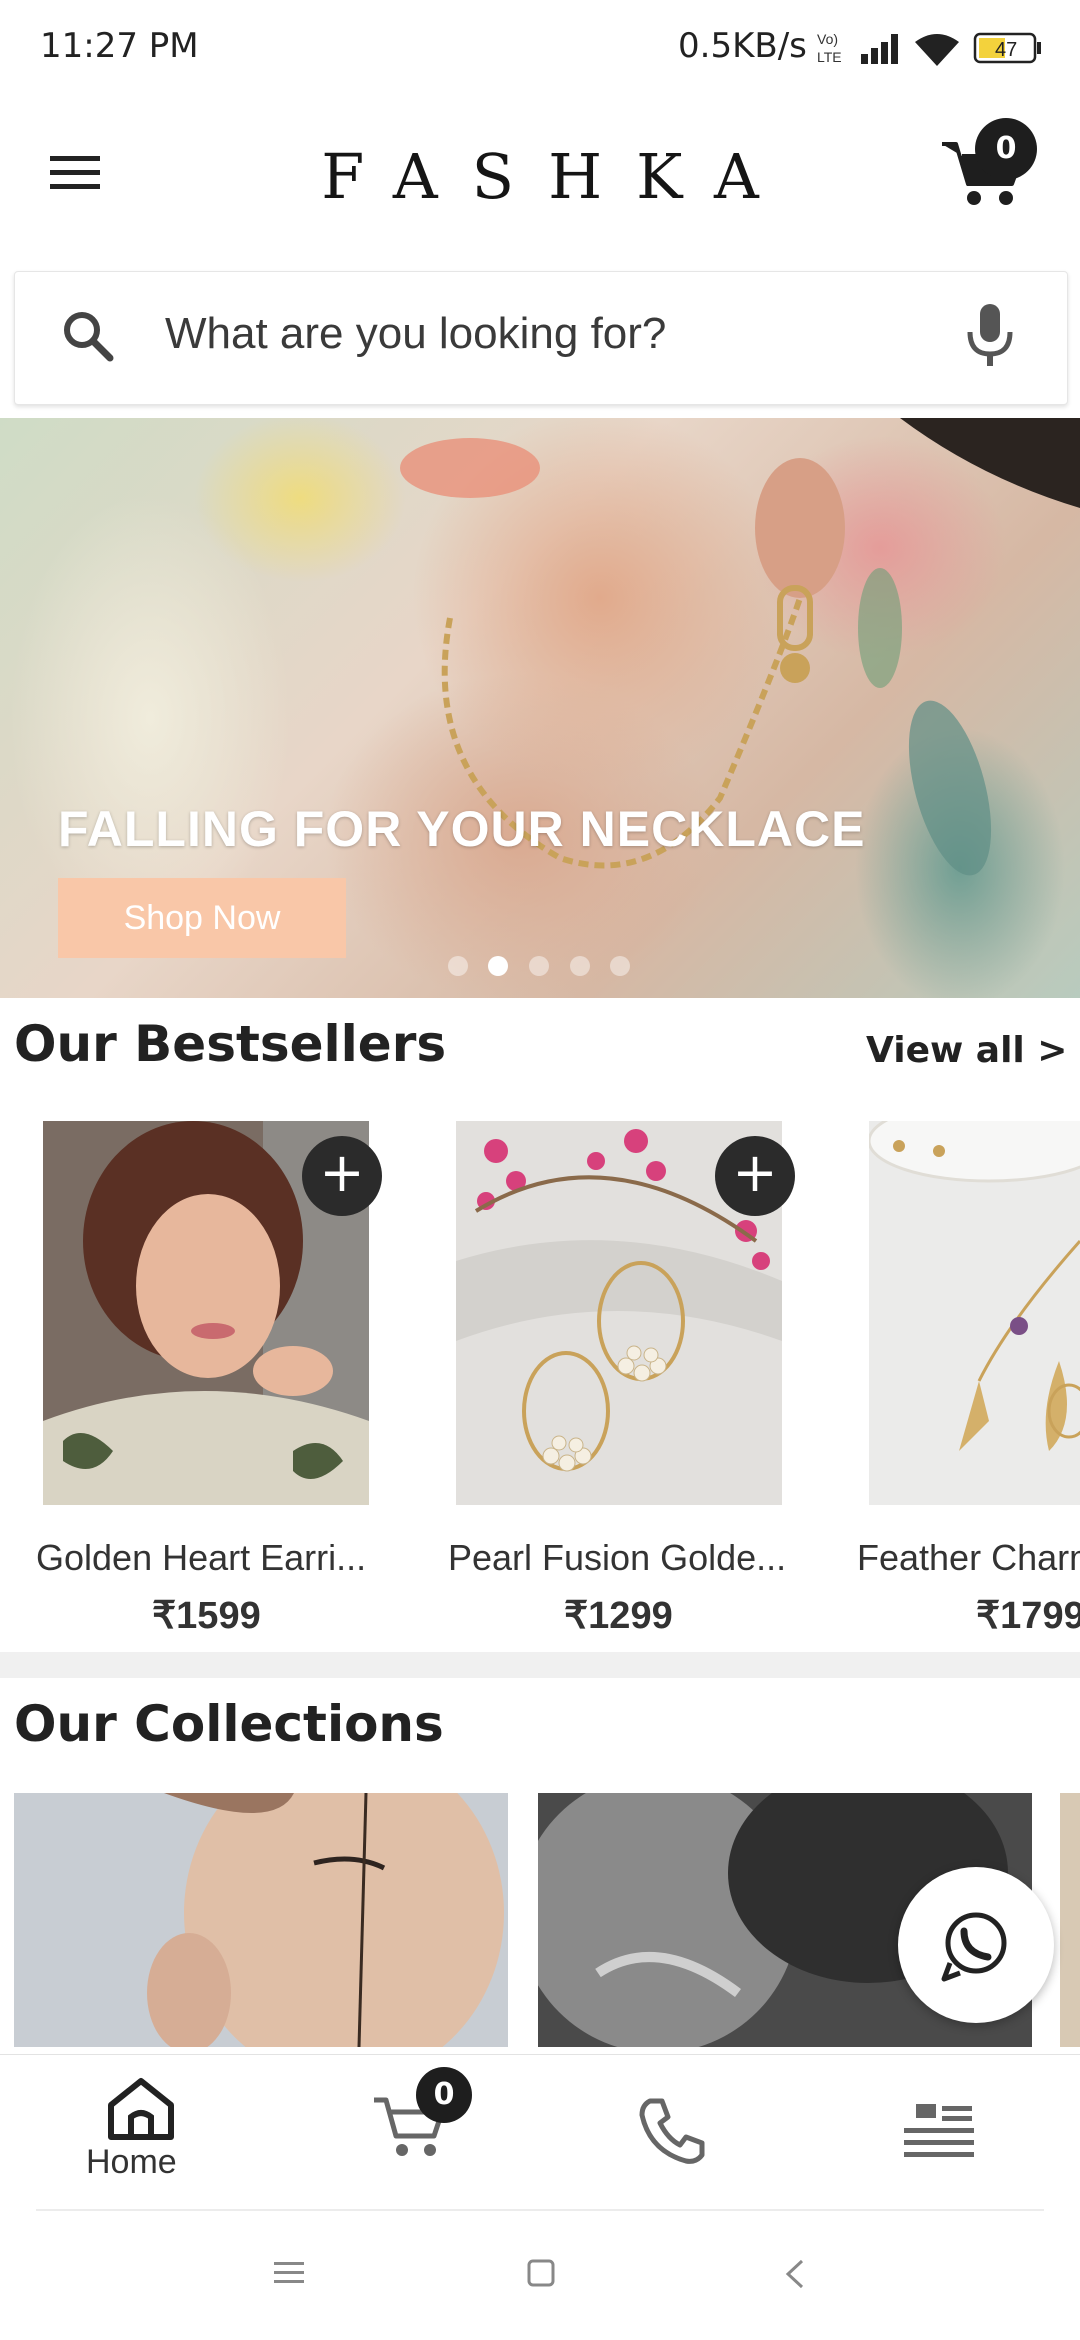 This screenshot has height=2340, width=1080. Describe the element at coordinates (230, 1044) in the screenshot. I see `bestsellers-title: Our Bestsellers` at that location.